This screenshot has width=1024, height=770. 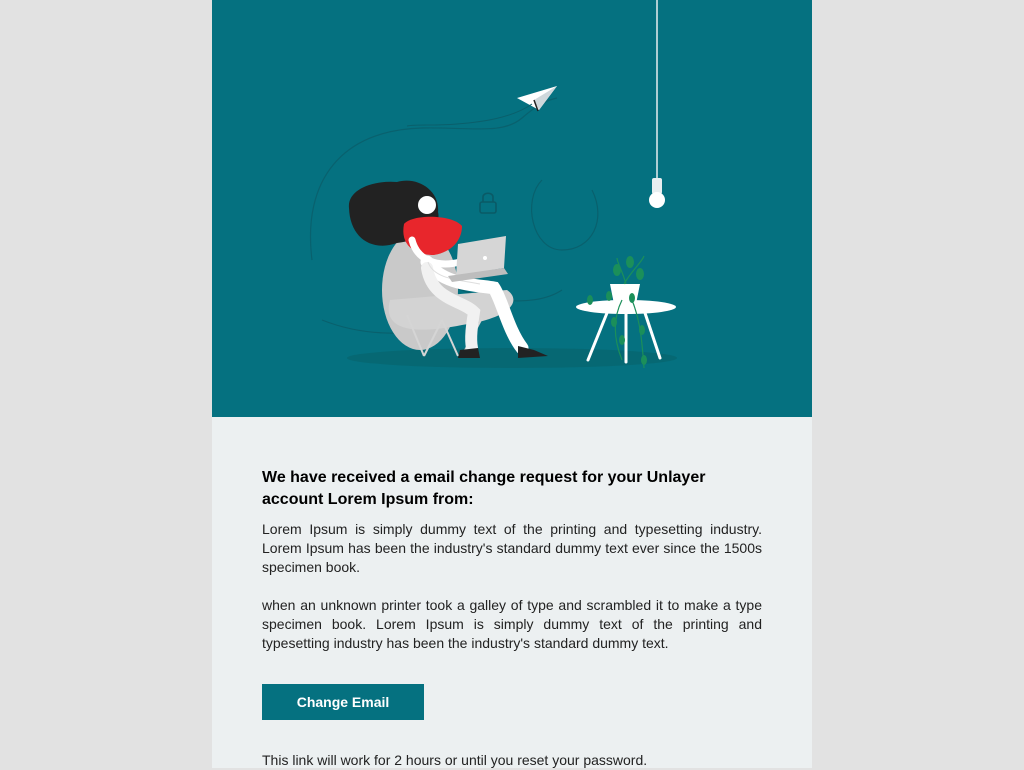 I want to click on change-email-button: Change Email, so click(x=343, y=702).